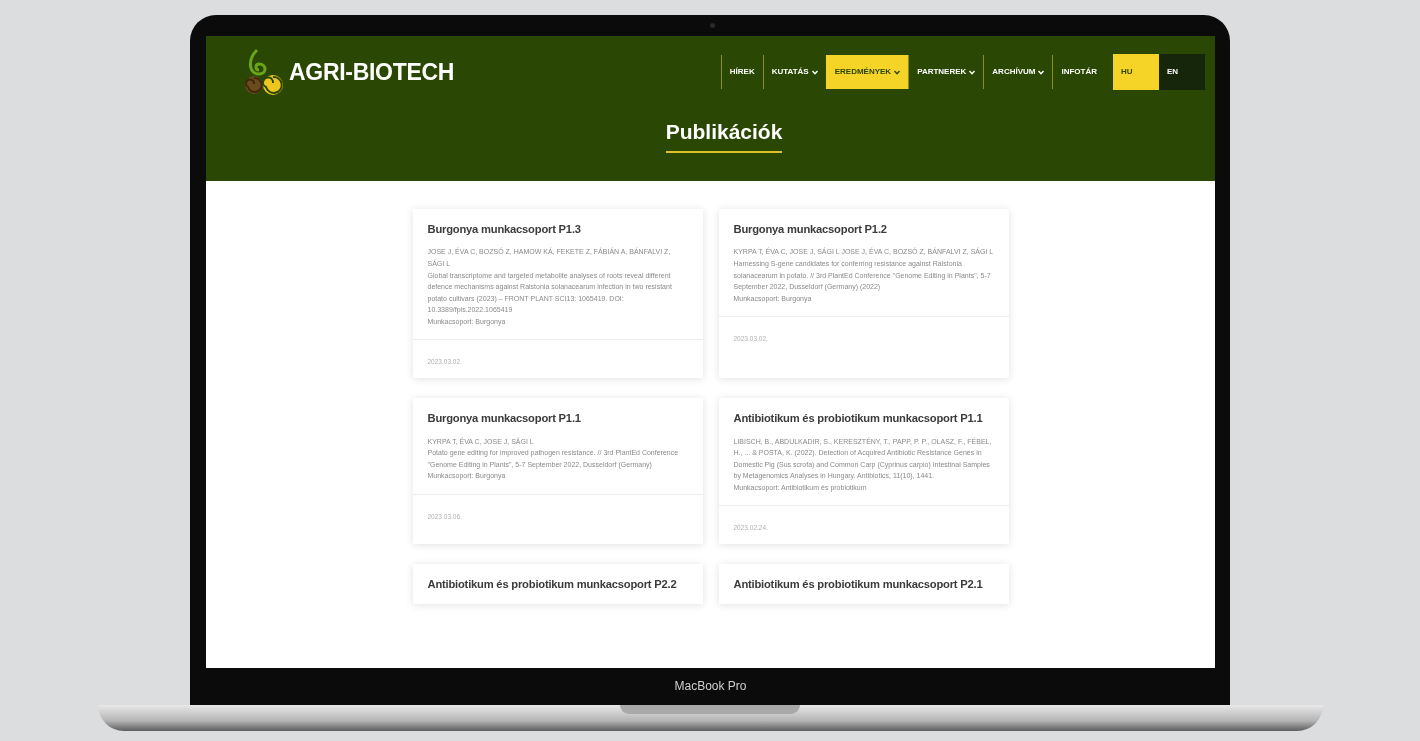  Describe the element at coordinates (712, 25) in the screenshot. I see `camera-dot` at that location.